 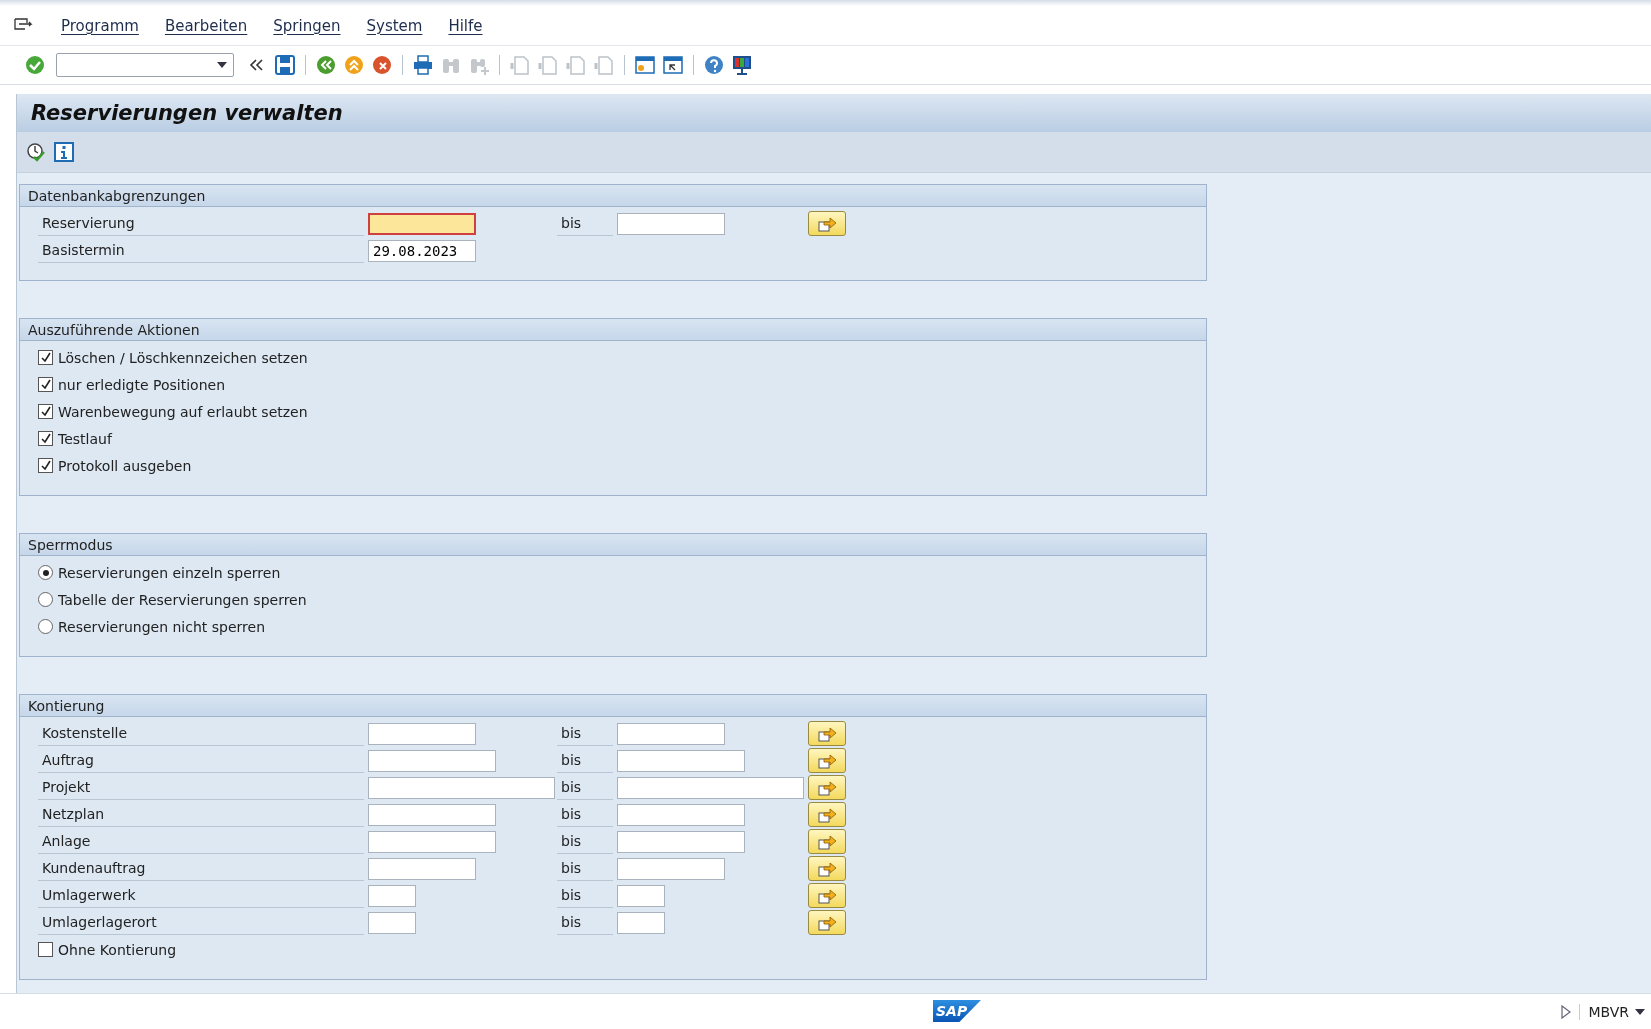 I want to click on menu-item: Bearbeiten, so click(x=206, y=25).